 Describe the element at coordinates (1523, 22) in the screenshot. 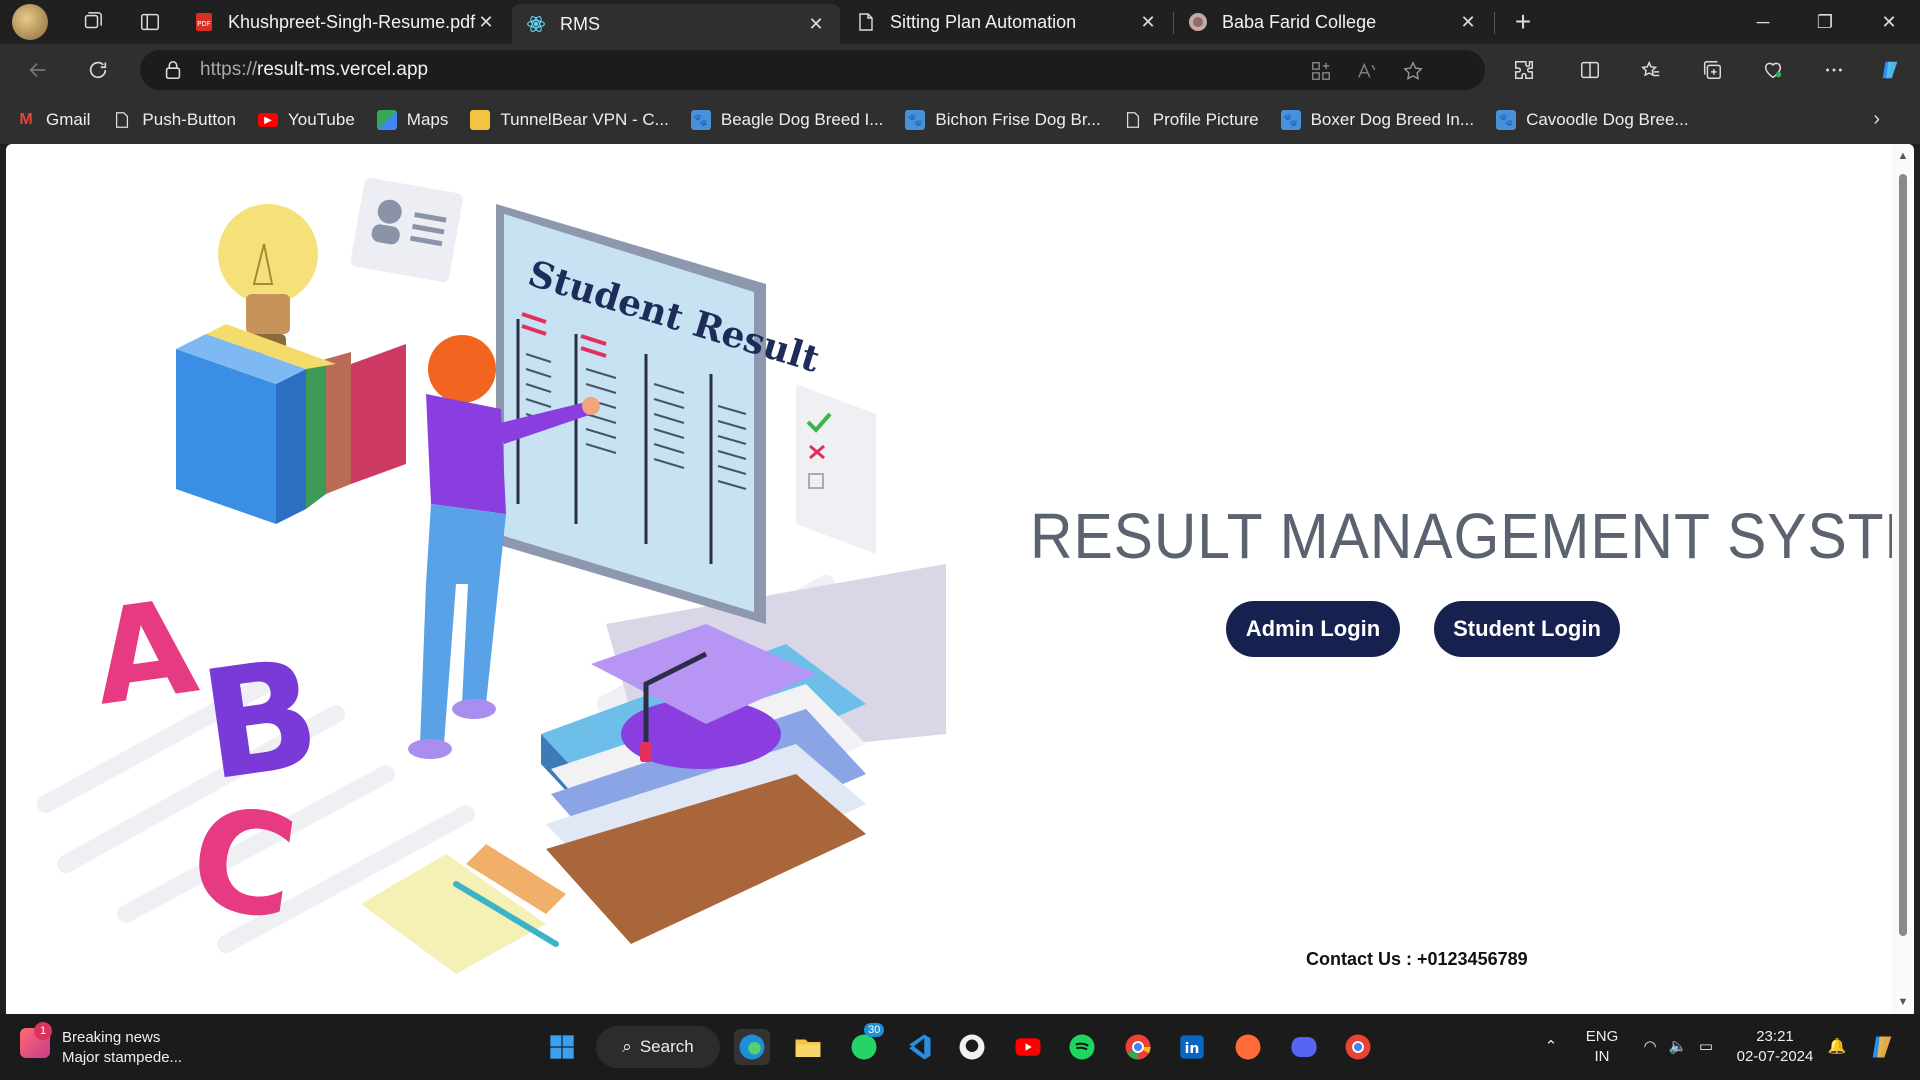

I see `new-tab-button: +` at that location.